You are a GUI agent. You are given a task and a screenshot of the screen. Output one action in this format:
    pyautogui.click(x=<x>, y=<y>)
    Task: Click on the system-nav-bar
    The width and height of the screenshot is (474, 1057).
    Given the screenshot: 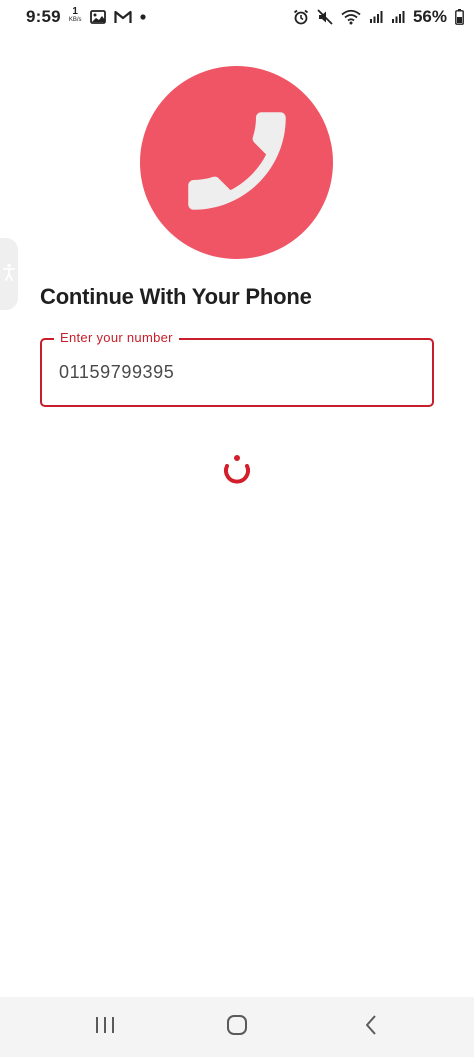 What is the action you would take?
    pyautogui.click(x=237, y=1027)
    